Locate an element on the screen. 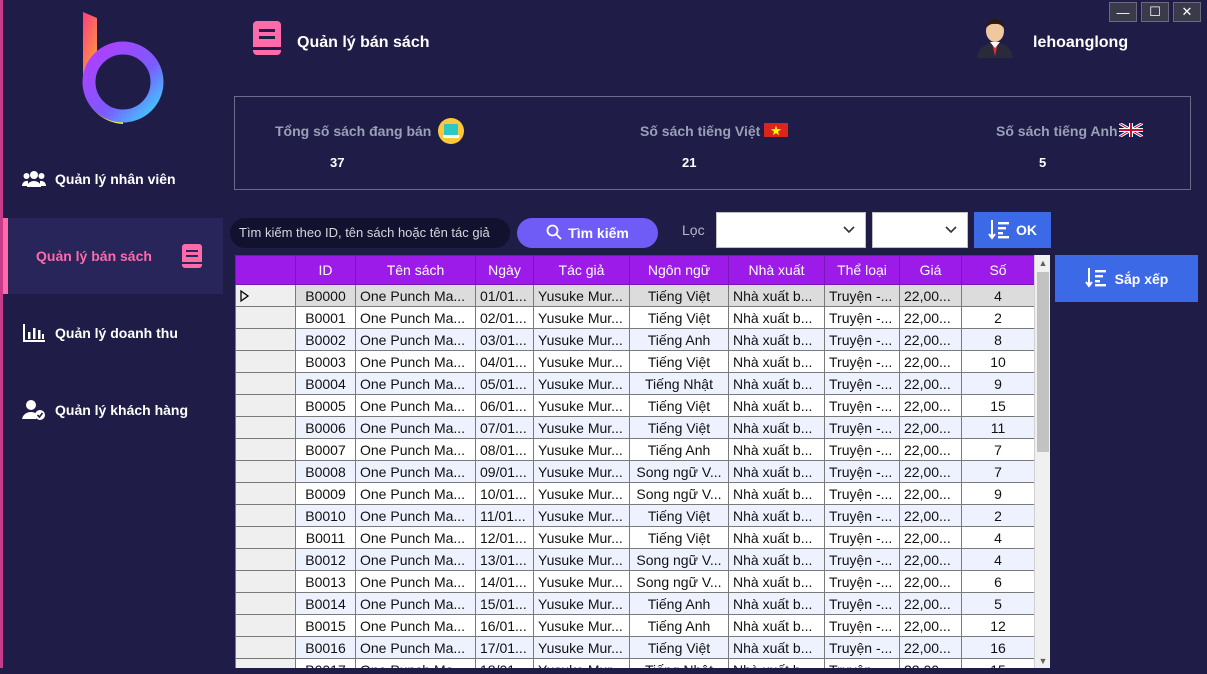 This screenshot has height=674, width=1207. maximize-button: ☐ is located at coordinates (1155, 12).